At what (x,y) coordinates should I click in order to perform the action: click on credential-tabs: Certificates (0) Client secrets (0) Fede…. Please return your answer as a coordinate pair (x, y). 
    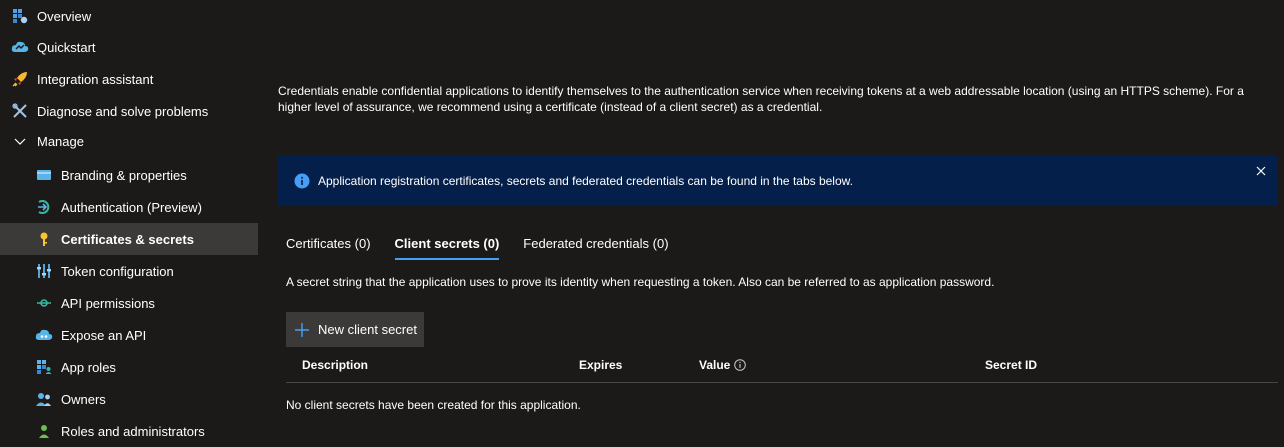
    Looking at the image, I should click on (489, 245).